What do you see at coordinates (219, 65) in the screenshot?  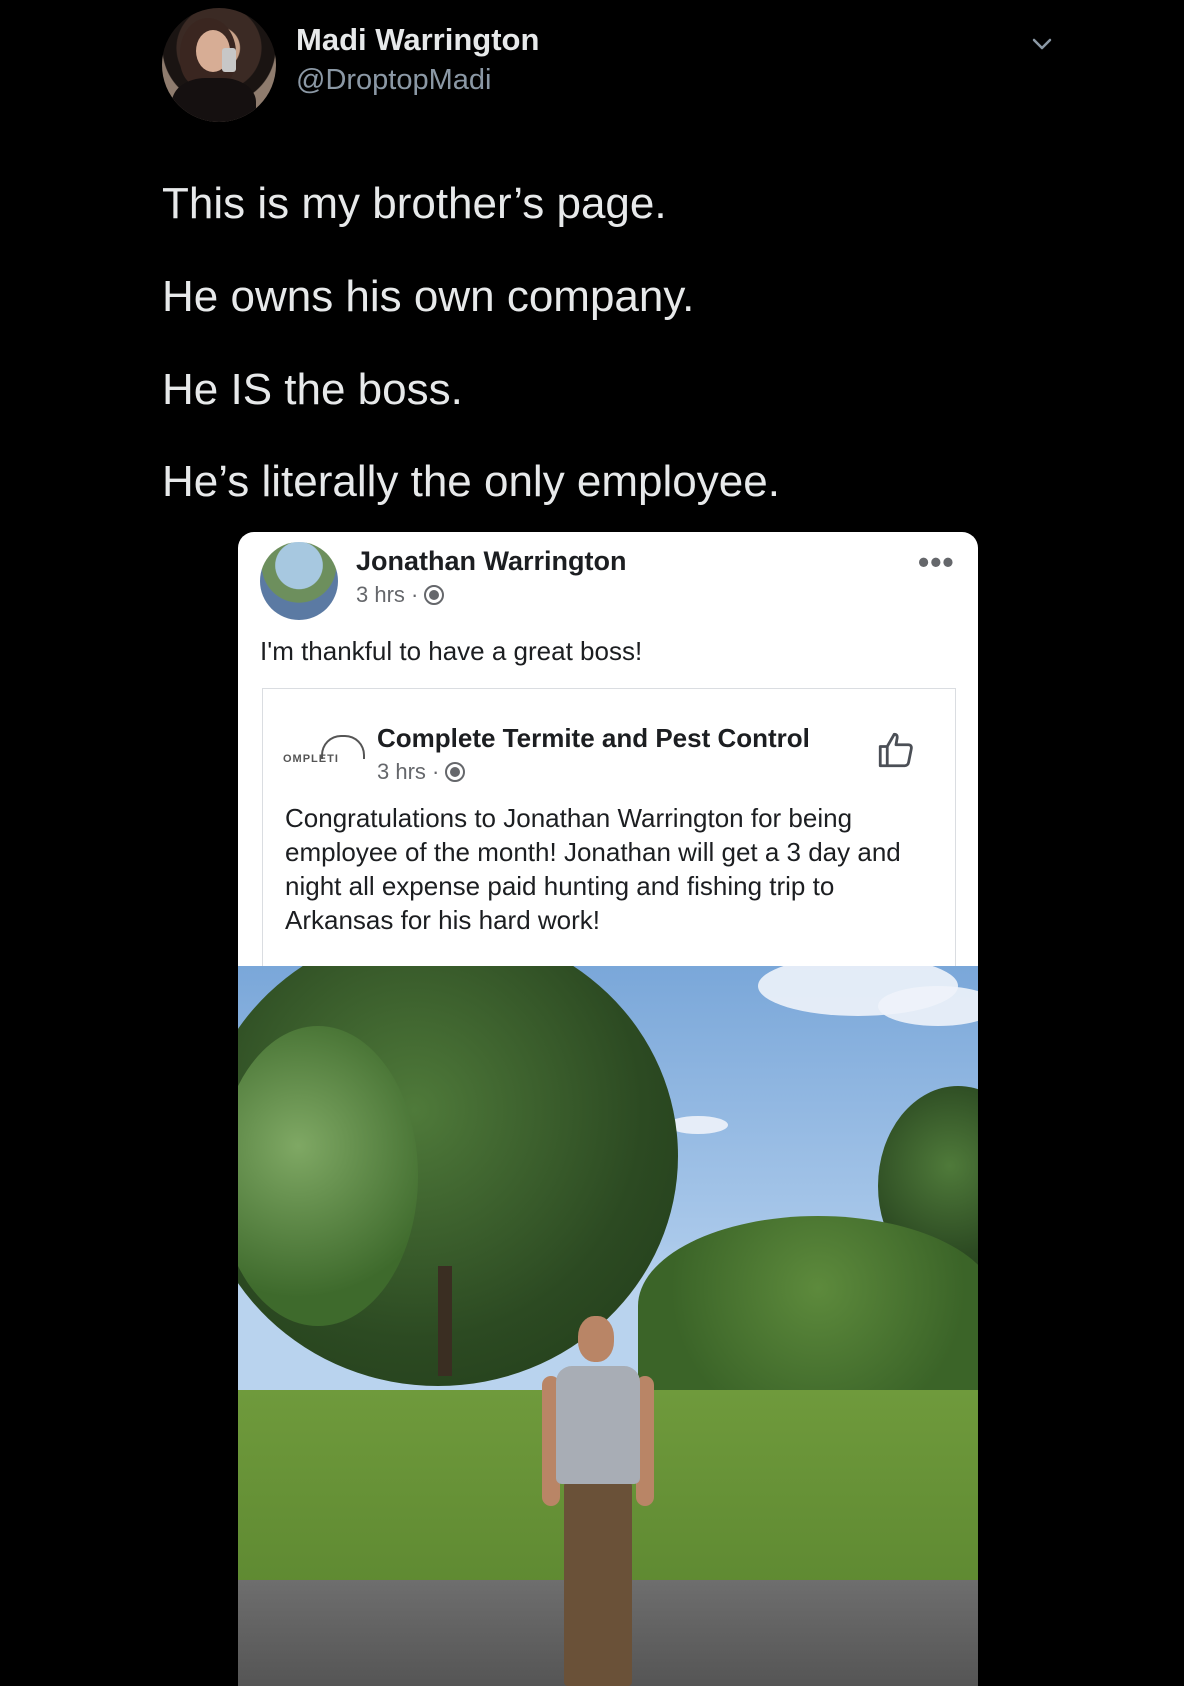 I see `tweet-author-avatar` at bounding box center [219, 65].